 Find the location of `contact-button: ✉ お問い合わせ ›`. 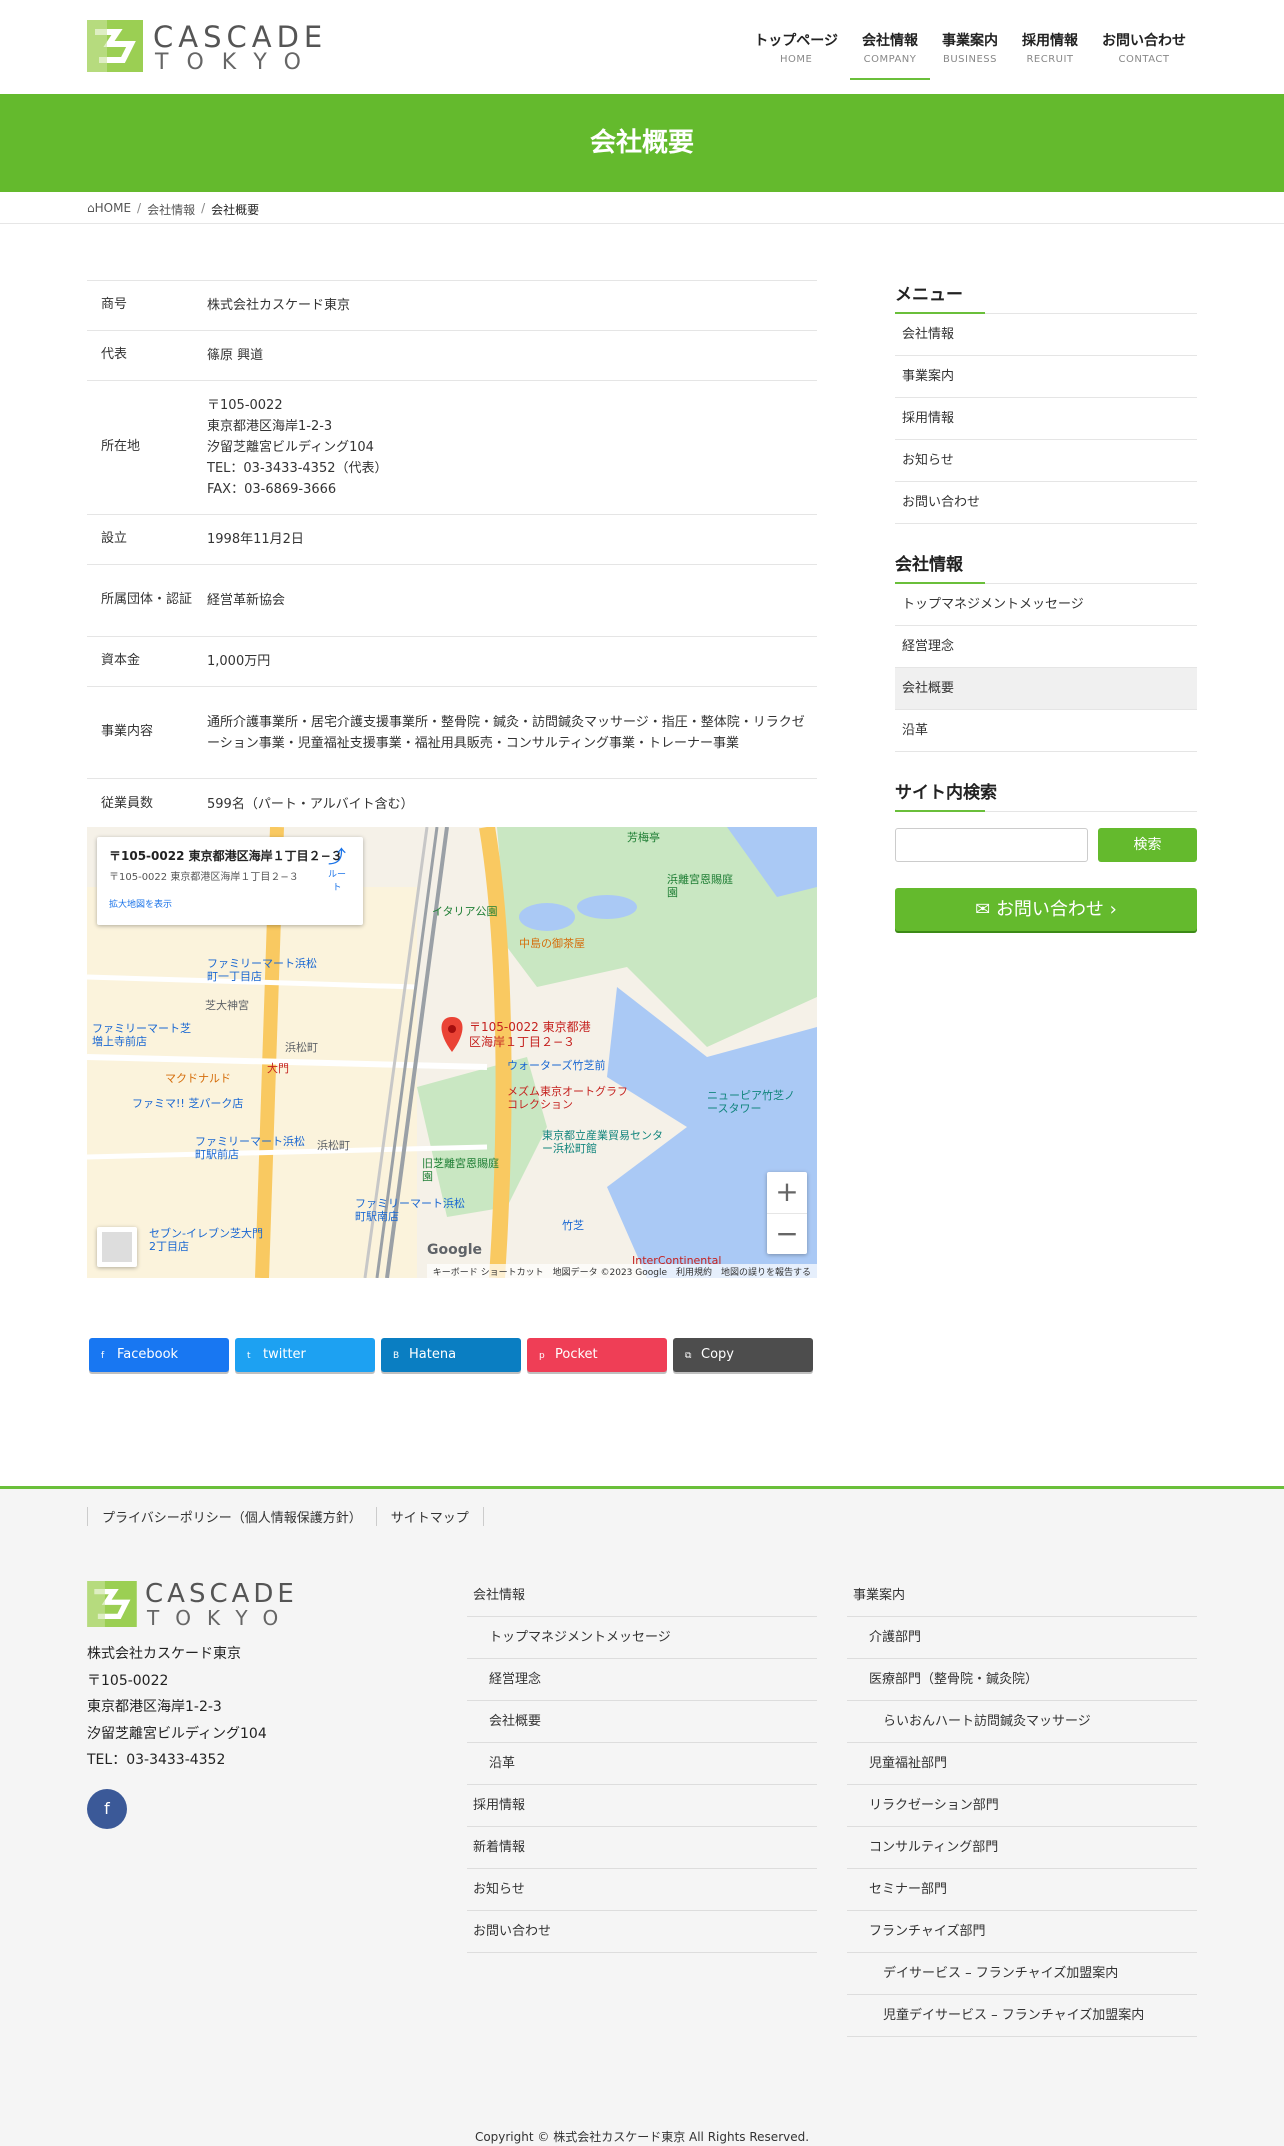

contact-button: ✉ お問い合わせ › is located at coordinates (1046, 909).